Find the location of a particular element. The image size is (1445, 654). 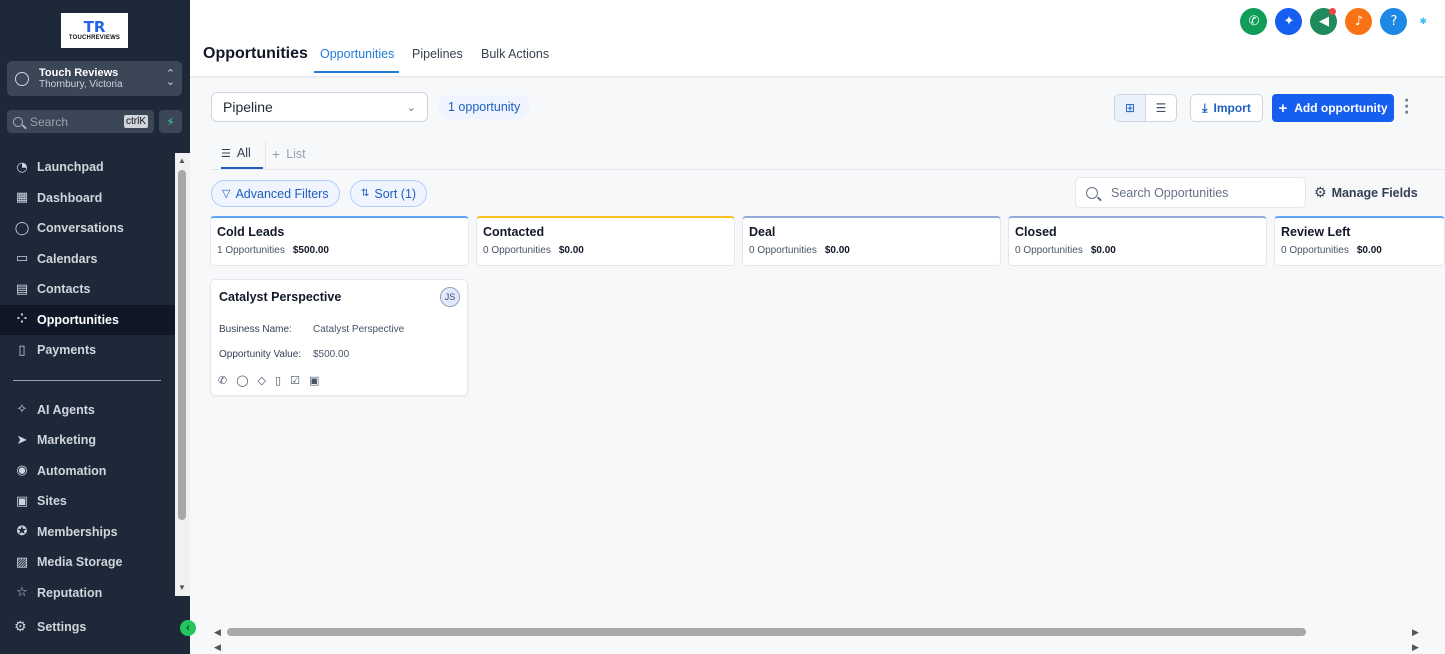

sidebar-item-calendars: ▭ Calendars is located at coordinates (87, 259).